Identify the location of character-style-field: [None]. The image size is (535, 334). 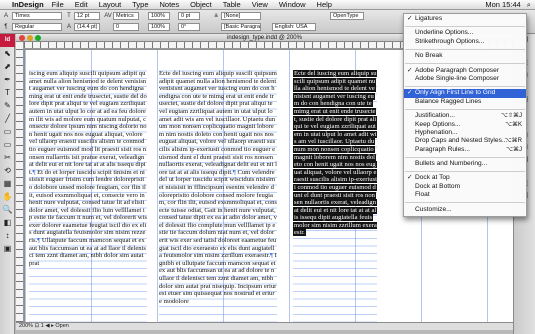
(241, 16).